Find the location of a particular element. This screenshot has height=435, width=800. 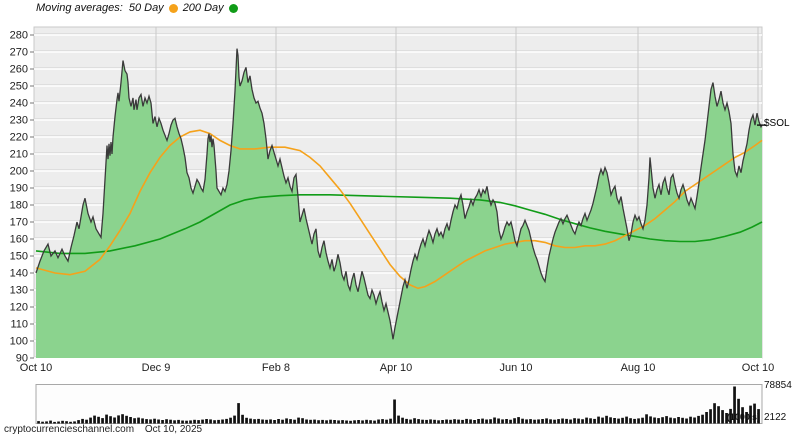

y-axis-label: 270 is located at coordinates (19, 53).